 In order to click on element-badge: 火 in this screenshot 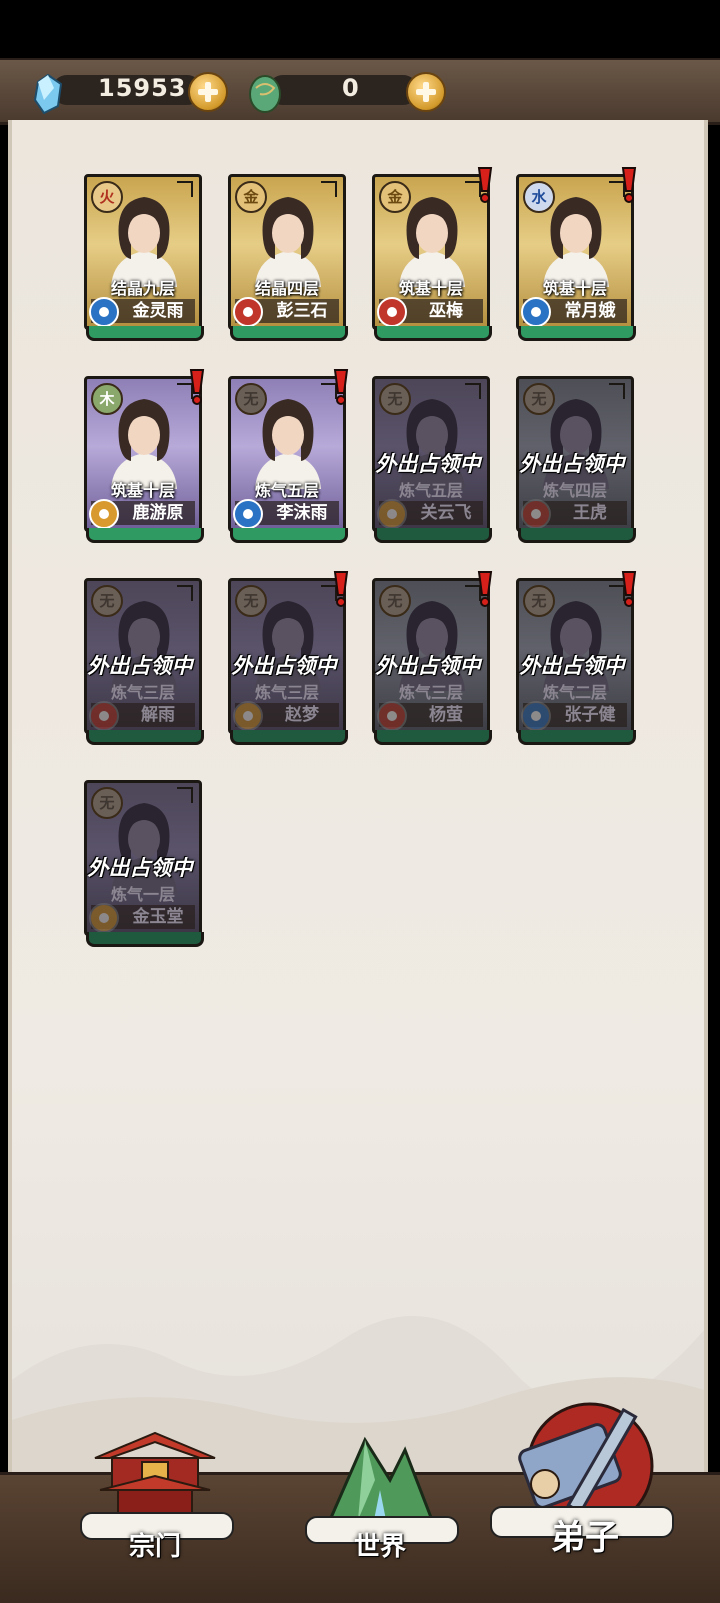, I will do `click(107, 197)`.